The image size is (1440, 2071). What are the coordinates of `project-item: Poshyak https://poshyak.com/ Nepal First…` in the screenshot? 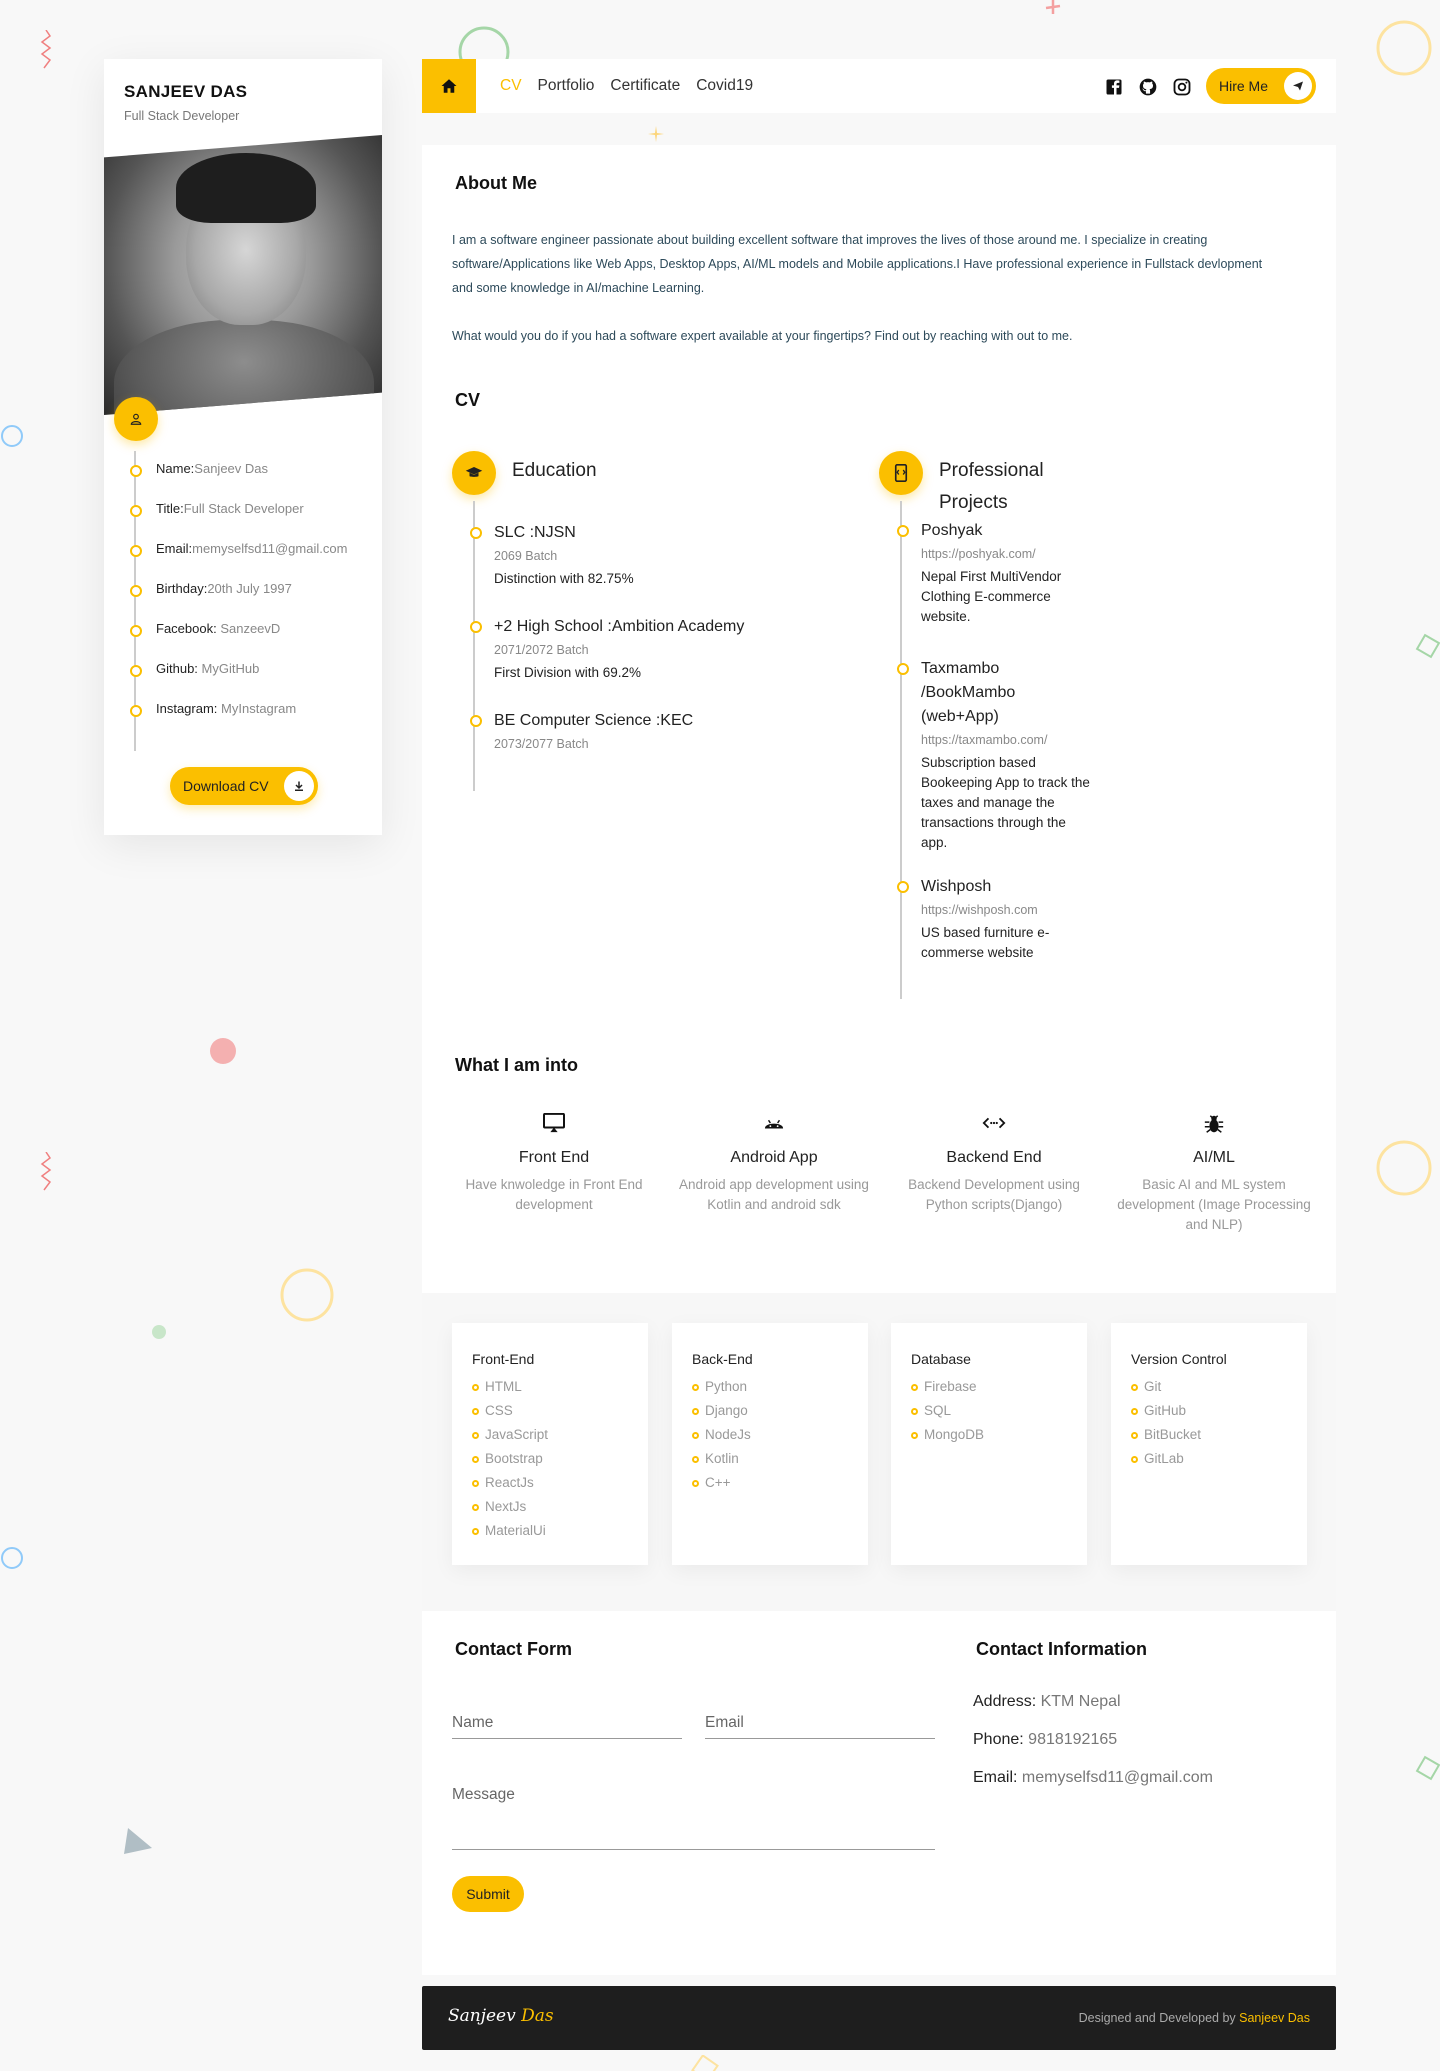 It's located at (994, 573).